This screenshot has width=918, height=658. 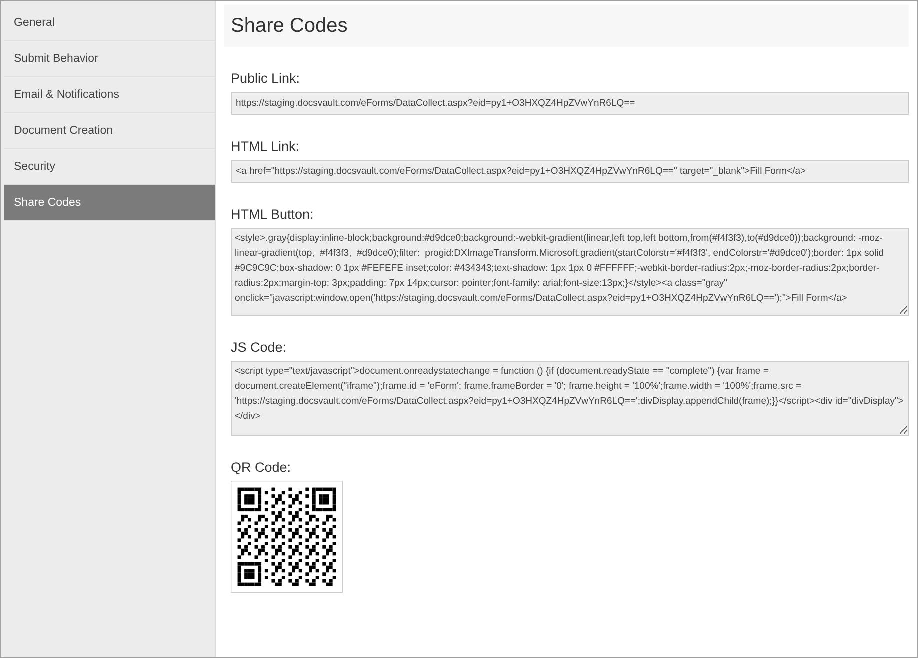 What do you see at coordinates (266, 78) in the screenshot?
I see `field-label: Public Link:` at bounding box center [266, 78].